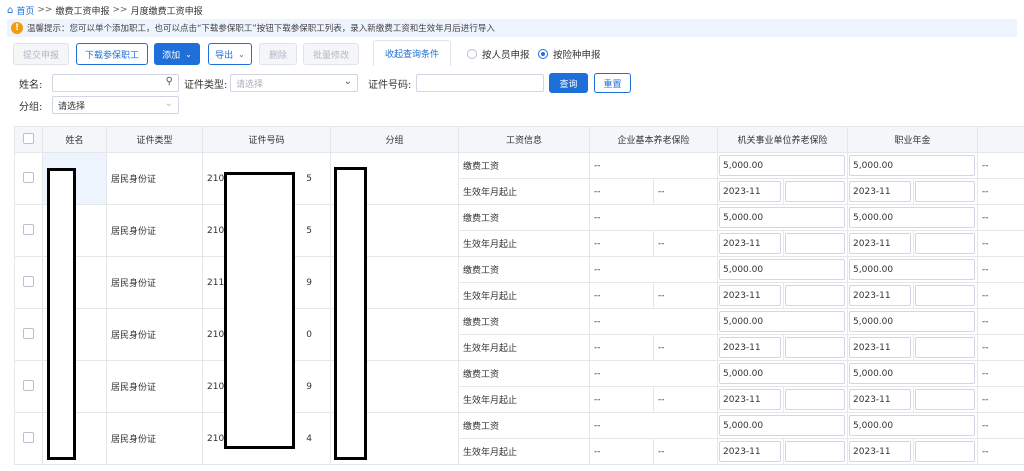  I want to click on export-button: 导出 ⌄, so click(230, 54).